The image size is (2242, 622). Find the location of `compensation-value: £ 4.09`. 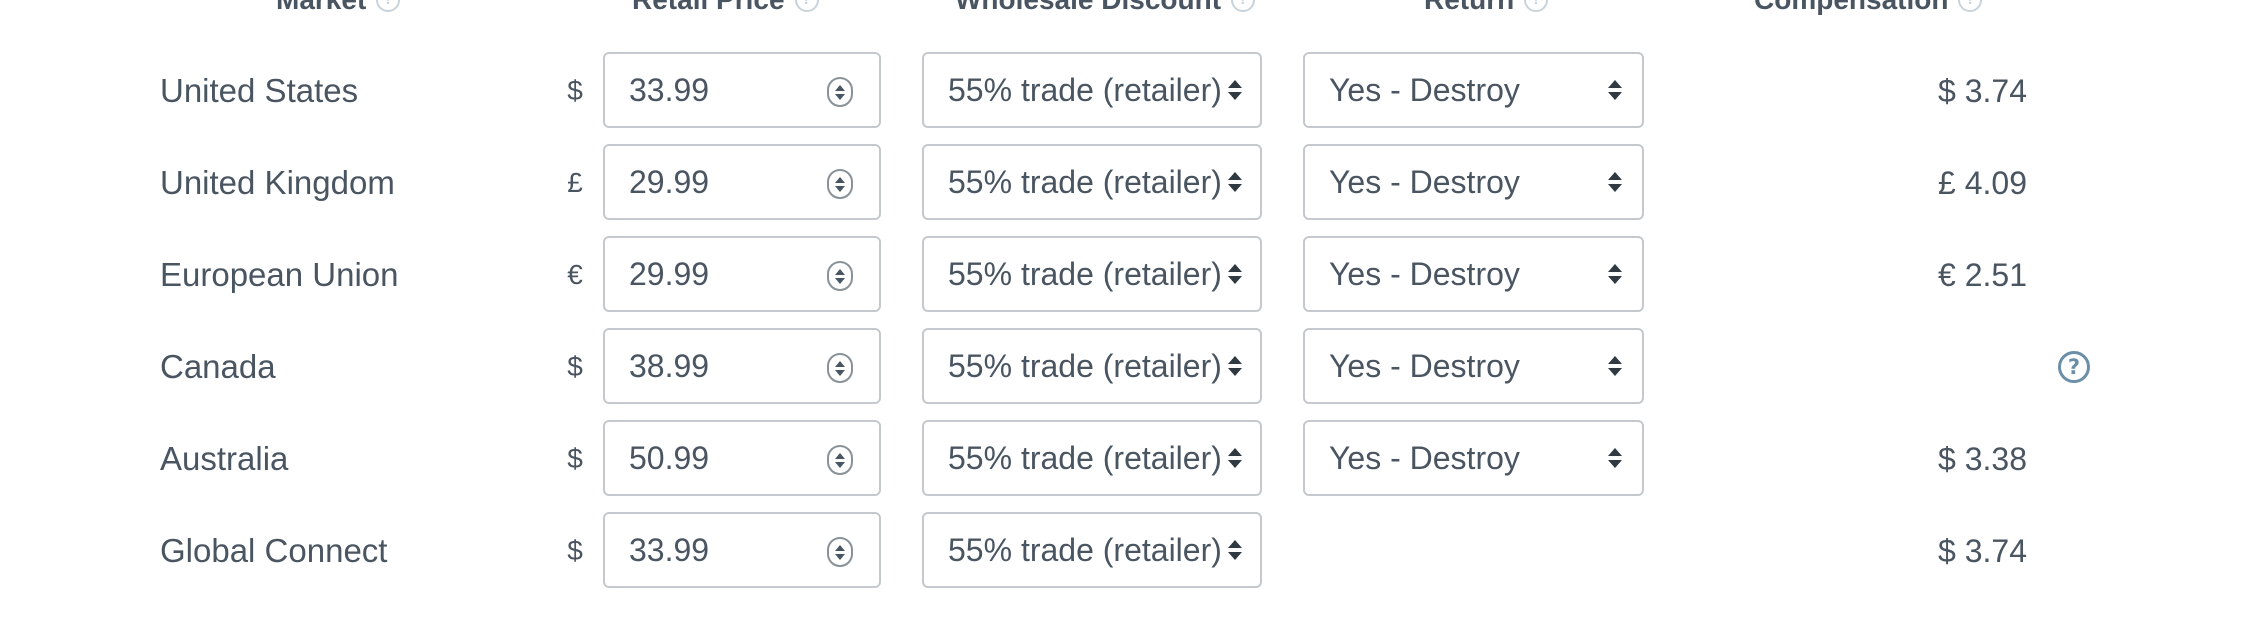

compensation-value: £ 4.09 is located at coordinates (1982, 182).